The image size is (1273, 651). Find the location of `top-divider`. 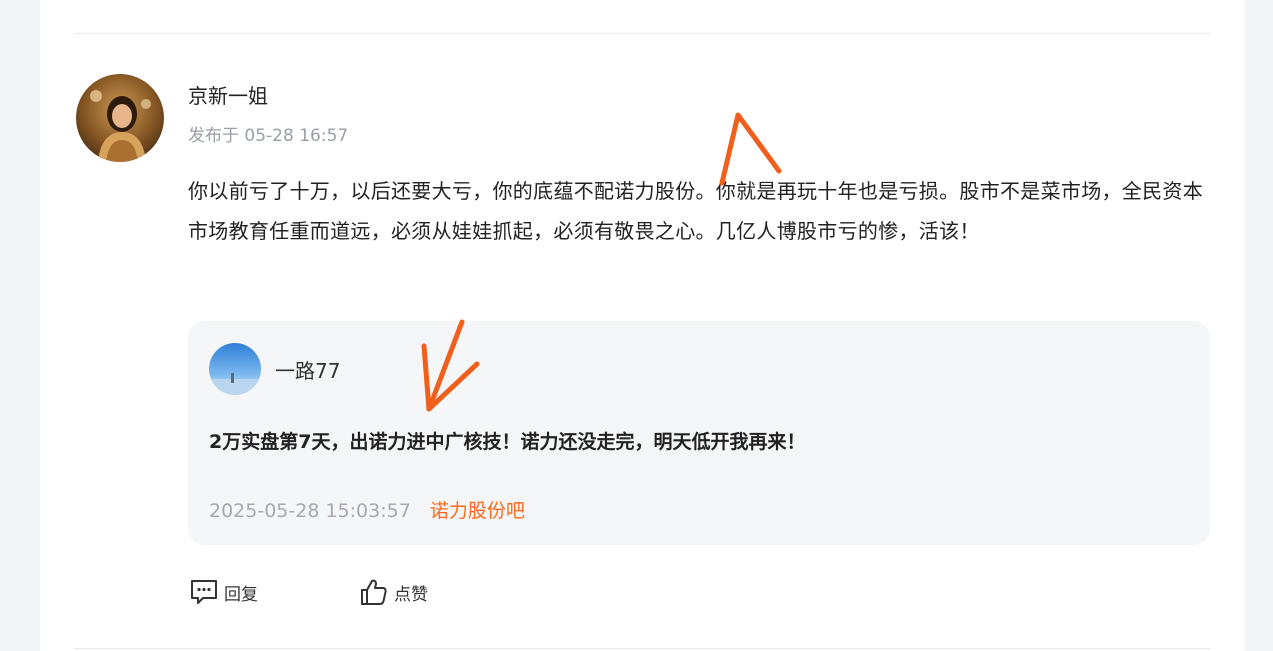

top-divider is located at coordinates (642, 33).